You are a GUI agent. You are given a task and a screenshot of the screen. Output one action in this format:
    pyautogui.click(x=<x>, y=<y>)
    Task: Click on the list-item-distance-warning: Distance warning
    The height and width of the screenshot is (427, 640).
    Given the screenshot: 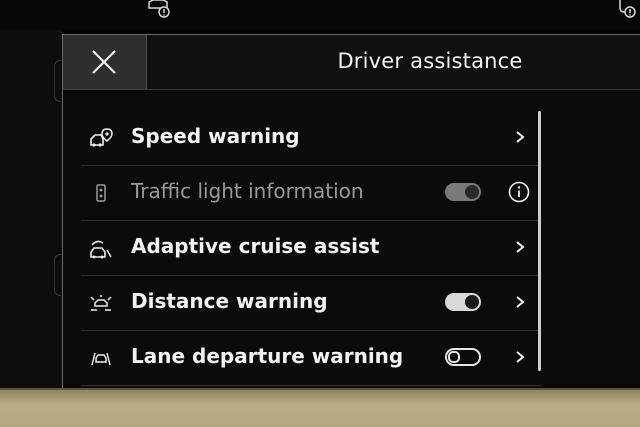 What is the action you would take?
    pyautogui.click(x=311, y=303)
    